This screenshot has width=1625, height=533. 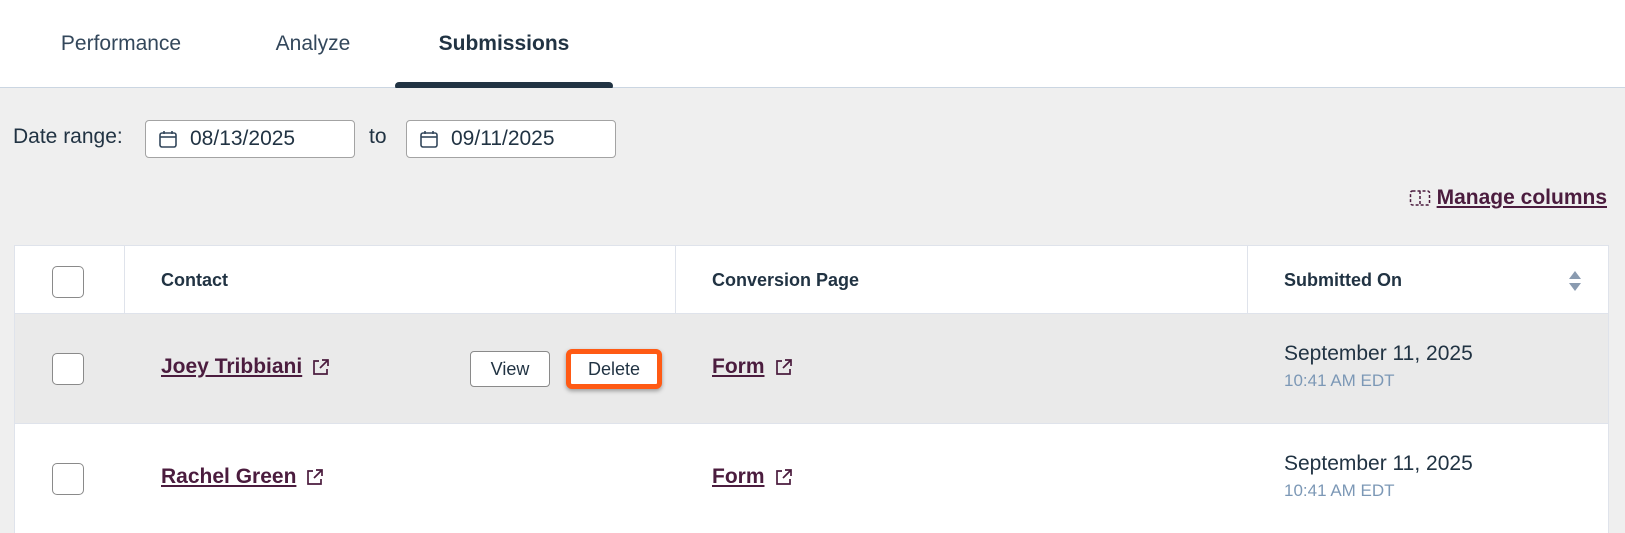 What do you see at coordinates (504, 44) in the screenshot?
I see `tab-submissions: Submissions` at bounding box center [504, 44].